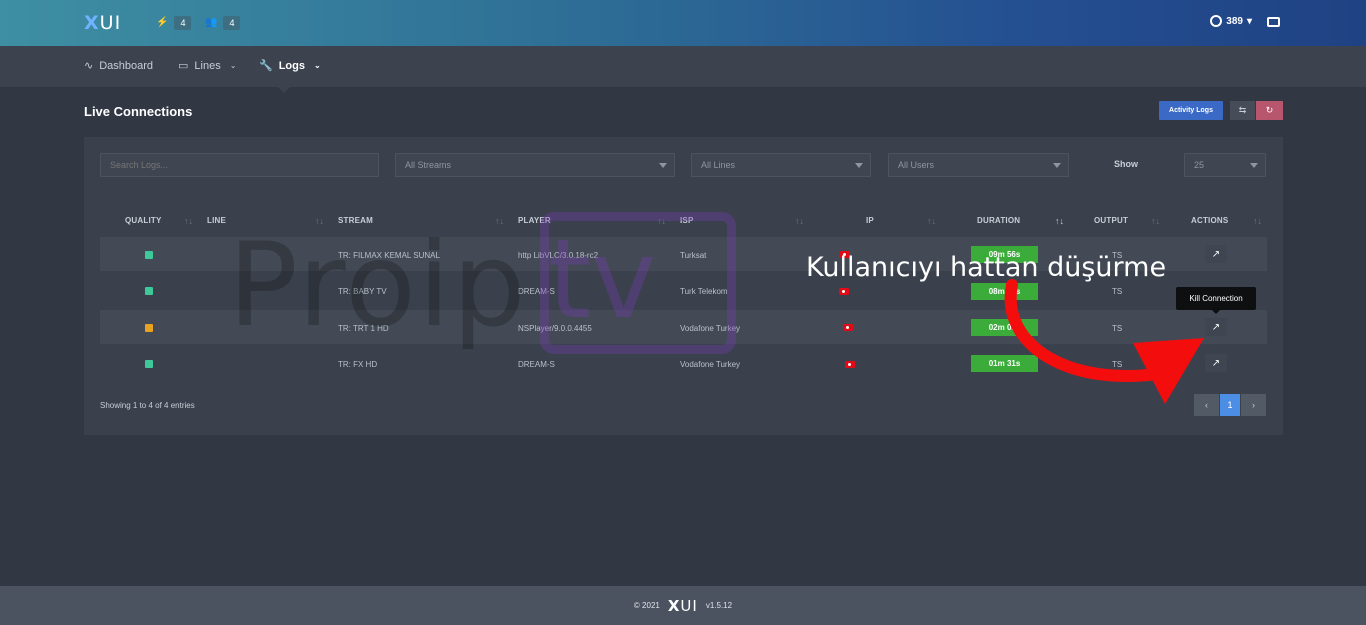 This screenshot has height=625, width=1366. I want to click on bolt-icon: ⚡, so click(162, 22).